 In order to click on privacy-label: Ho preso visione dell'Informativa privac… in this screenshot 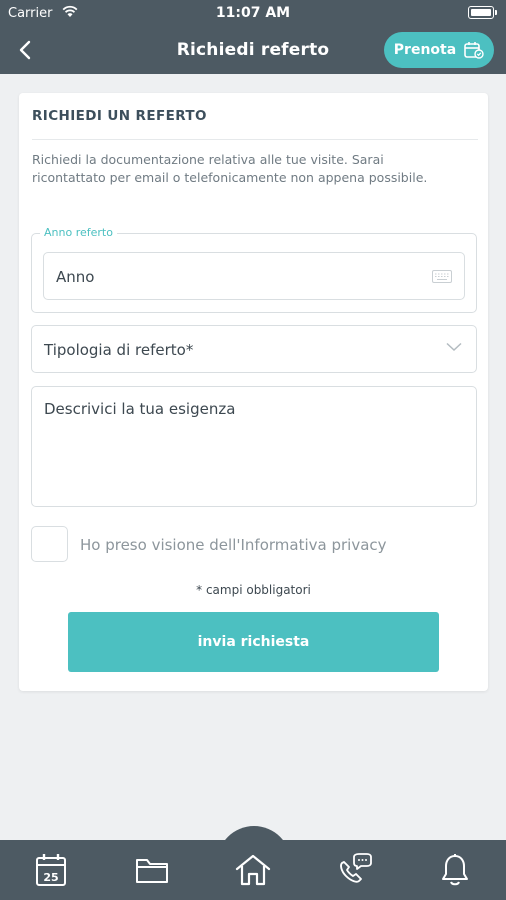, I will do `click(233, 545)`.